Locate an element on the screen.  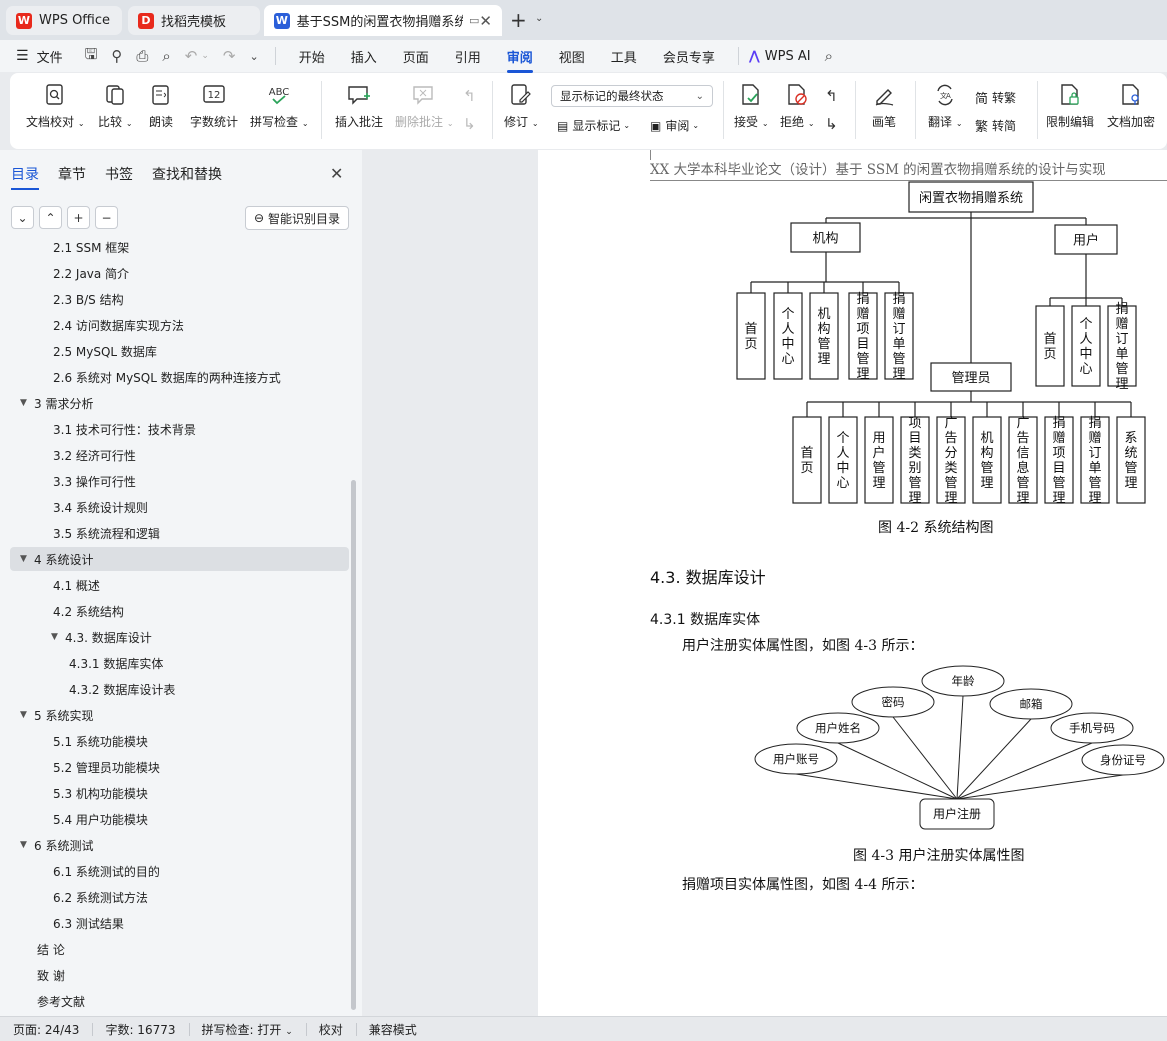
toc-item: 4.3.1 数据库实体 is located at coordinates (179, 663).